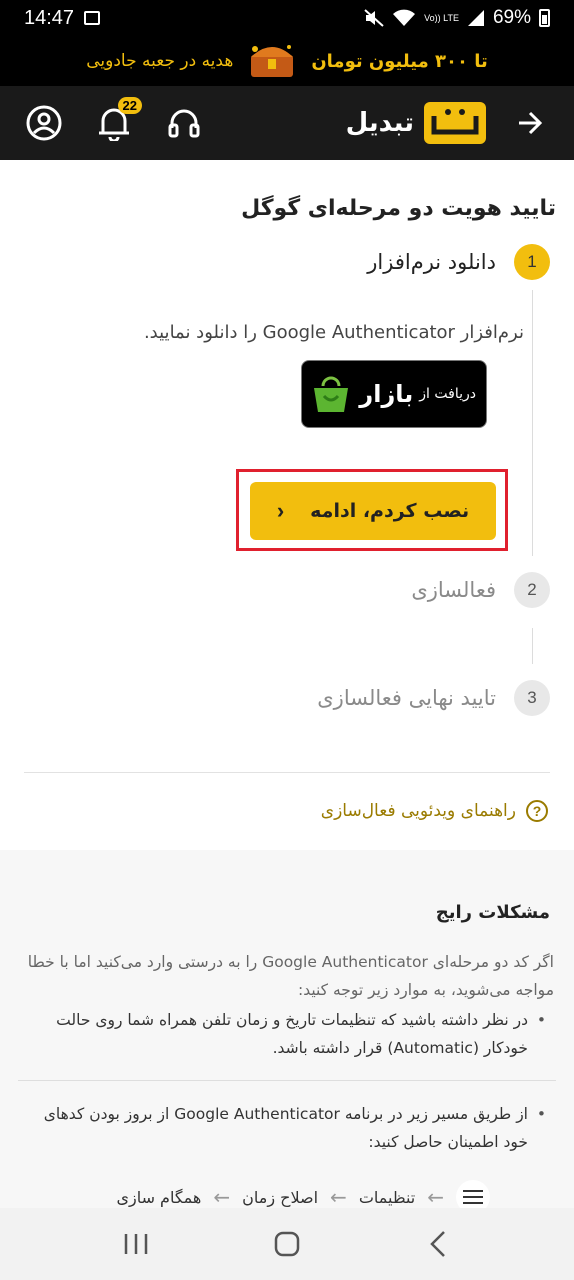 The image size is (574, 1280). What do you see at coordinates (511, 17) in the screenshot?
I see `battery-percent: 69%` at bounding box center [511, 17].